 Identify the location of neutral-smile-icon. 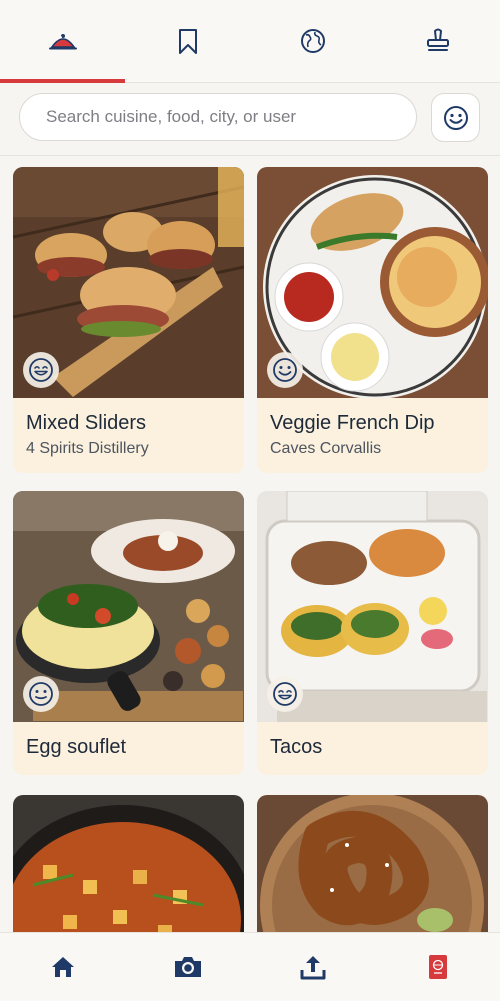
(41, 694).